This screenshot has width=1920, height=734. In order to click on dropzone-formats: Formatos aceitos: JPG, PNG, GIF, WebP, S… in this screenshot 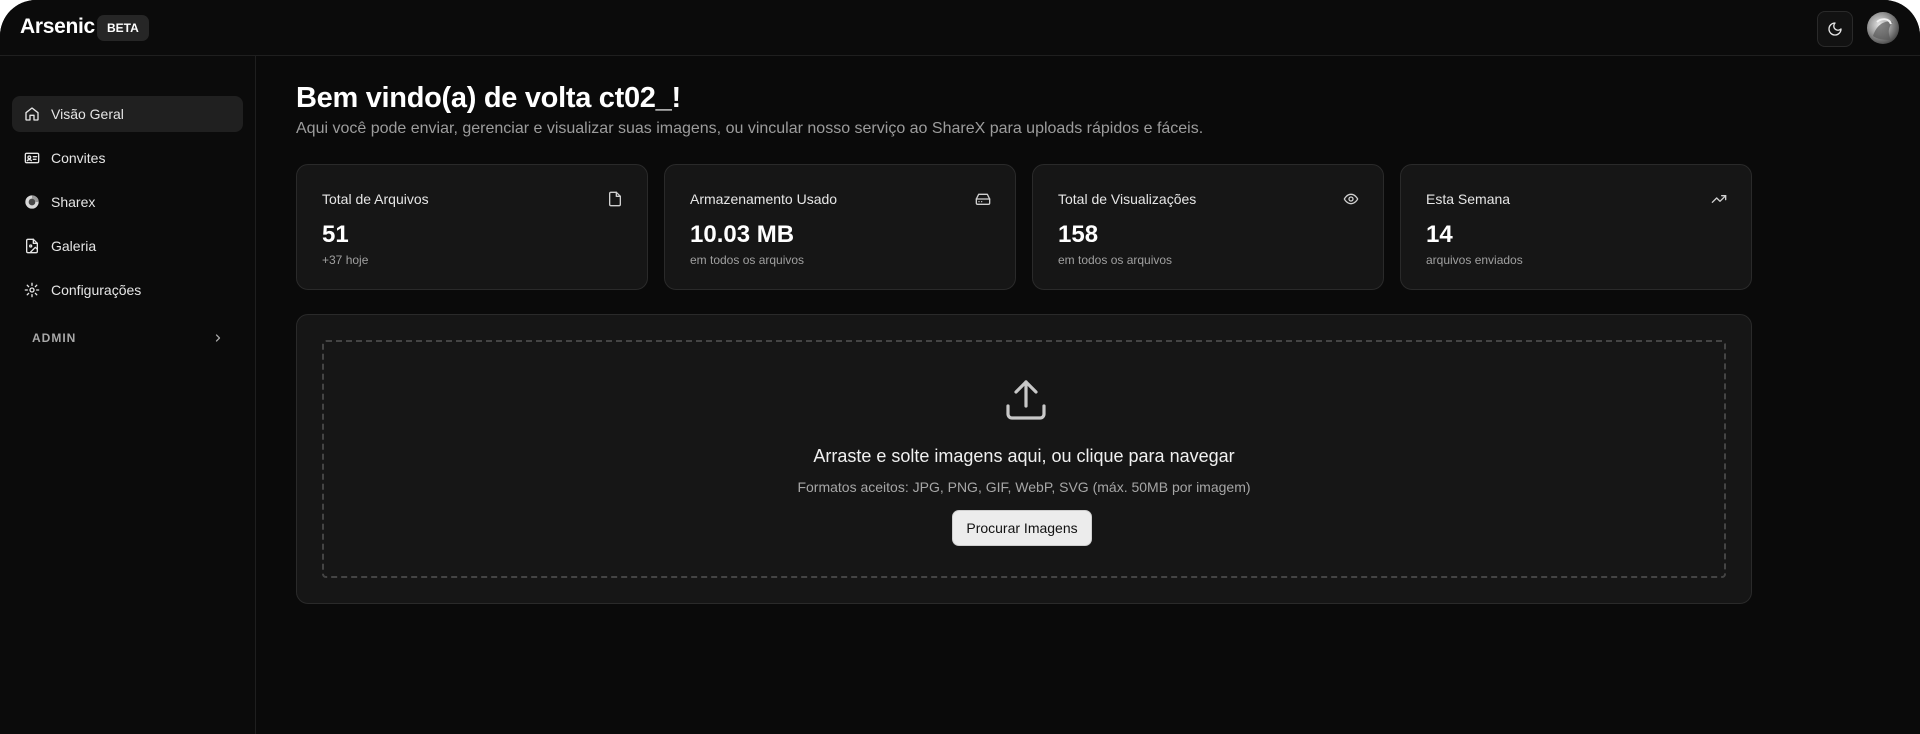, I will do `click(1024, 487)`.